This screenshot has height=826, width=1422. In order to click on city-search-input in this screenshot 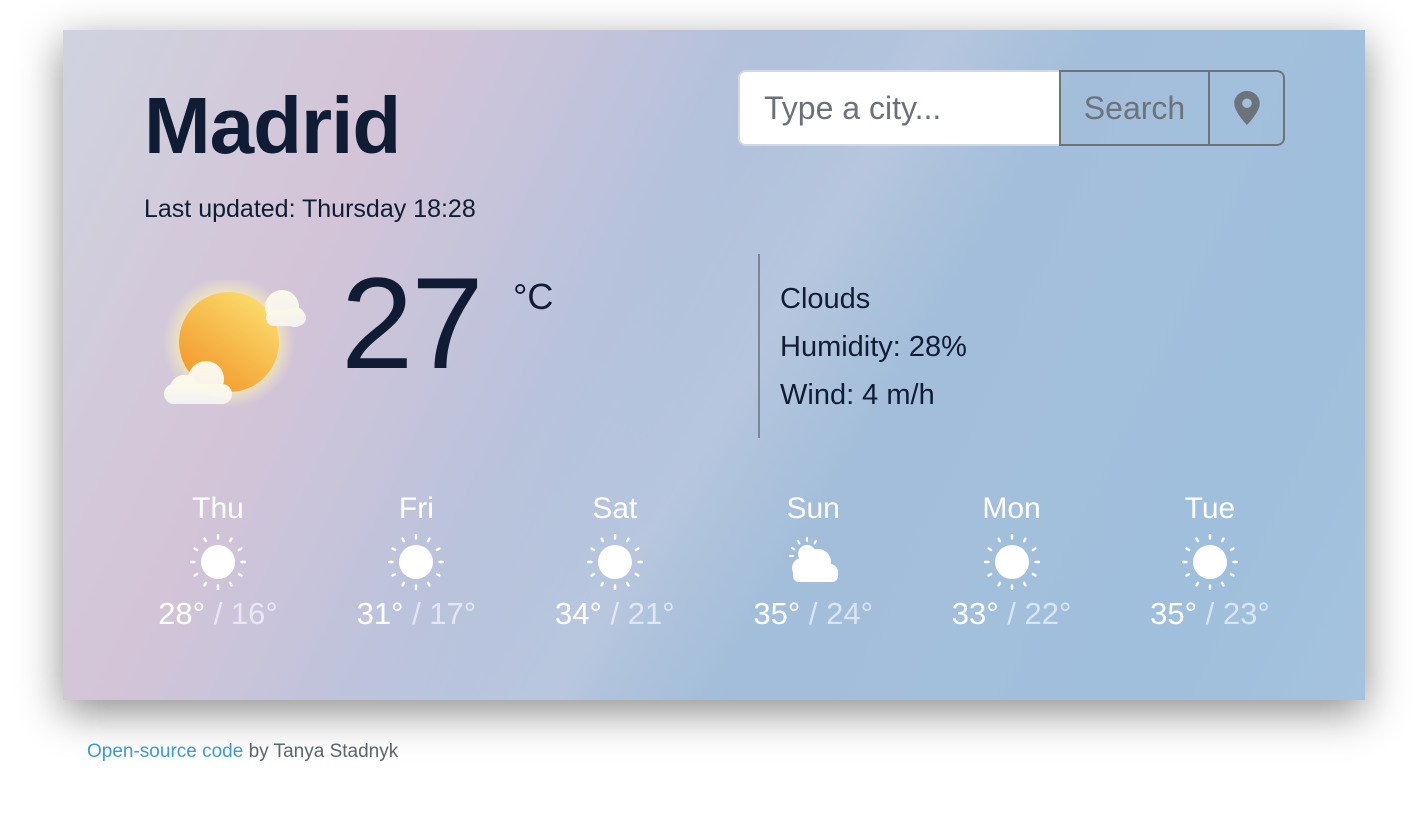, I will do `click(898, 108)`.